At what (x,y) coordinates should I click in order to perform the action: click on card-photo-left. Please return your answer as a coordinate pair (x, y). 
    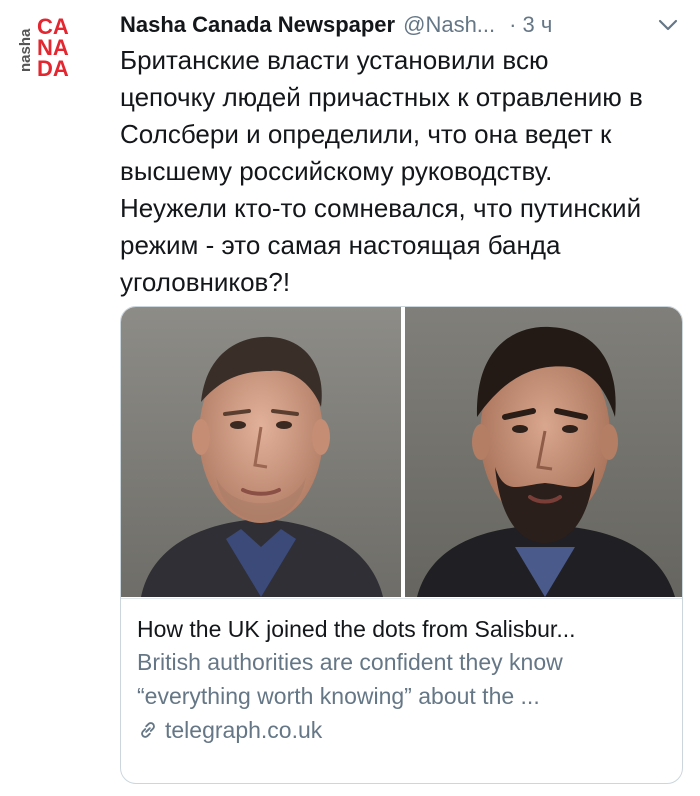
    Looking at the image, I should click on (261, 452).